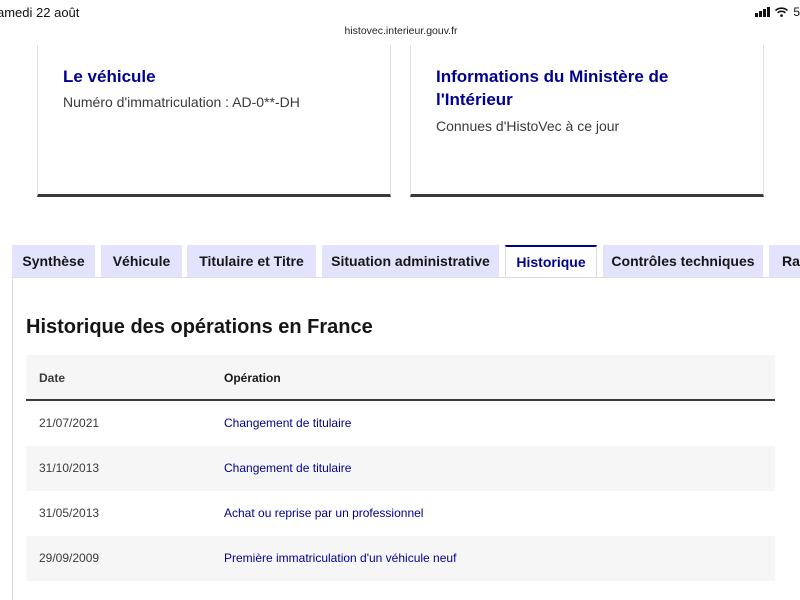 The image size is (800, 600). What do you see at coordinates (52, 378) in the screenshot?
I see `header-date: Date` at bounding box center [52, 378].